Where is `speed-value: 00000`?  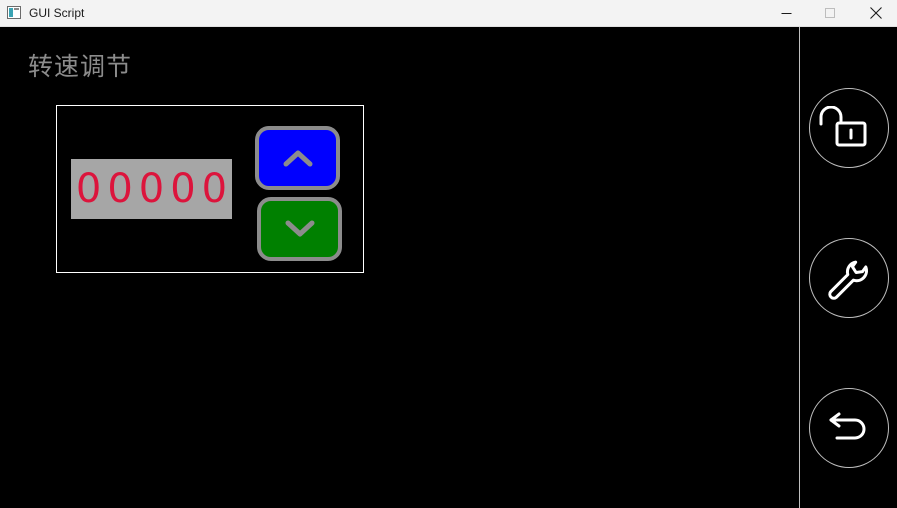
speed-value: 00000 is located at coordinates (154, 189).